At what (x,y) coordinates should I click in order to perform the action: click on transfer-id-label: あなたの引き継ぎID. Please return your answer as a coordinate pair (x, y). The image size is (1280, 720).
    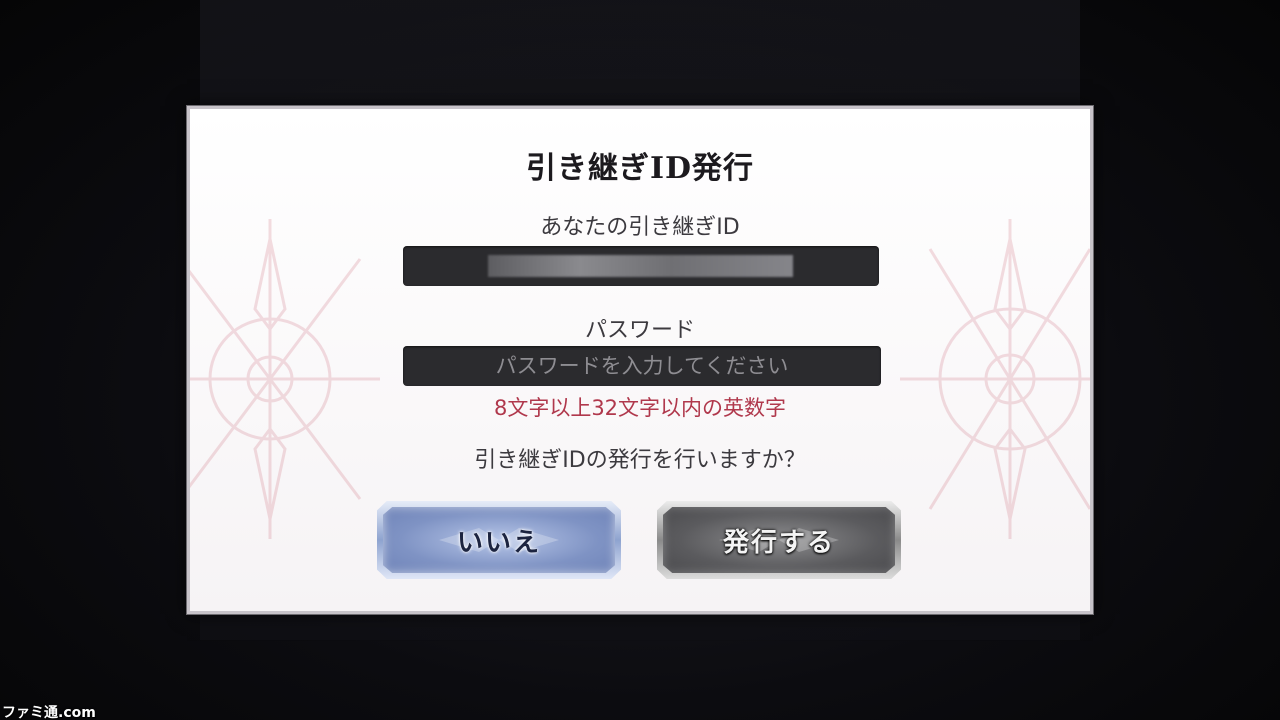
    Looking at the image, I should click on (640, 227).